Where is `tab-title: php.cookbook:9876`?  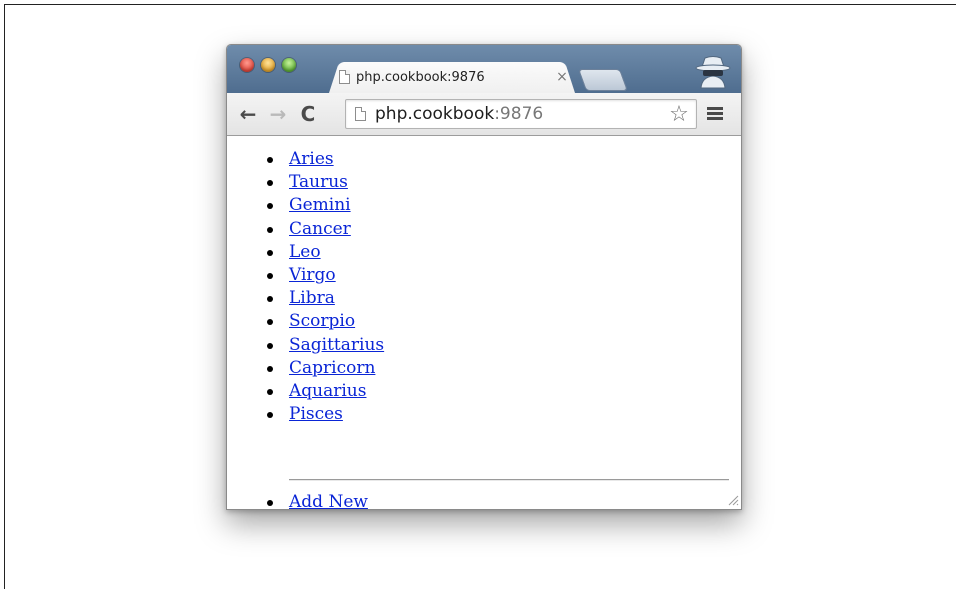
tab-title: php.cookbook:9876 is located at coordinates (420, 77).